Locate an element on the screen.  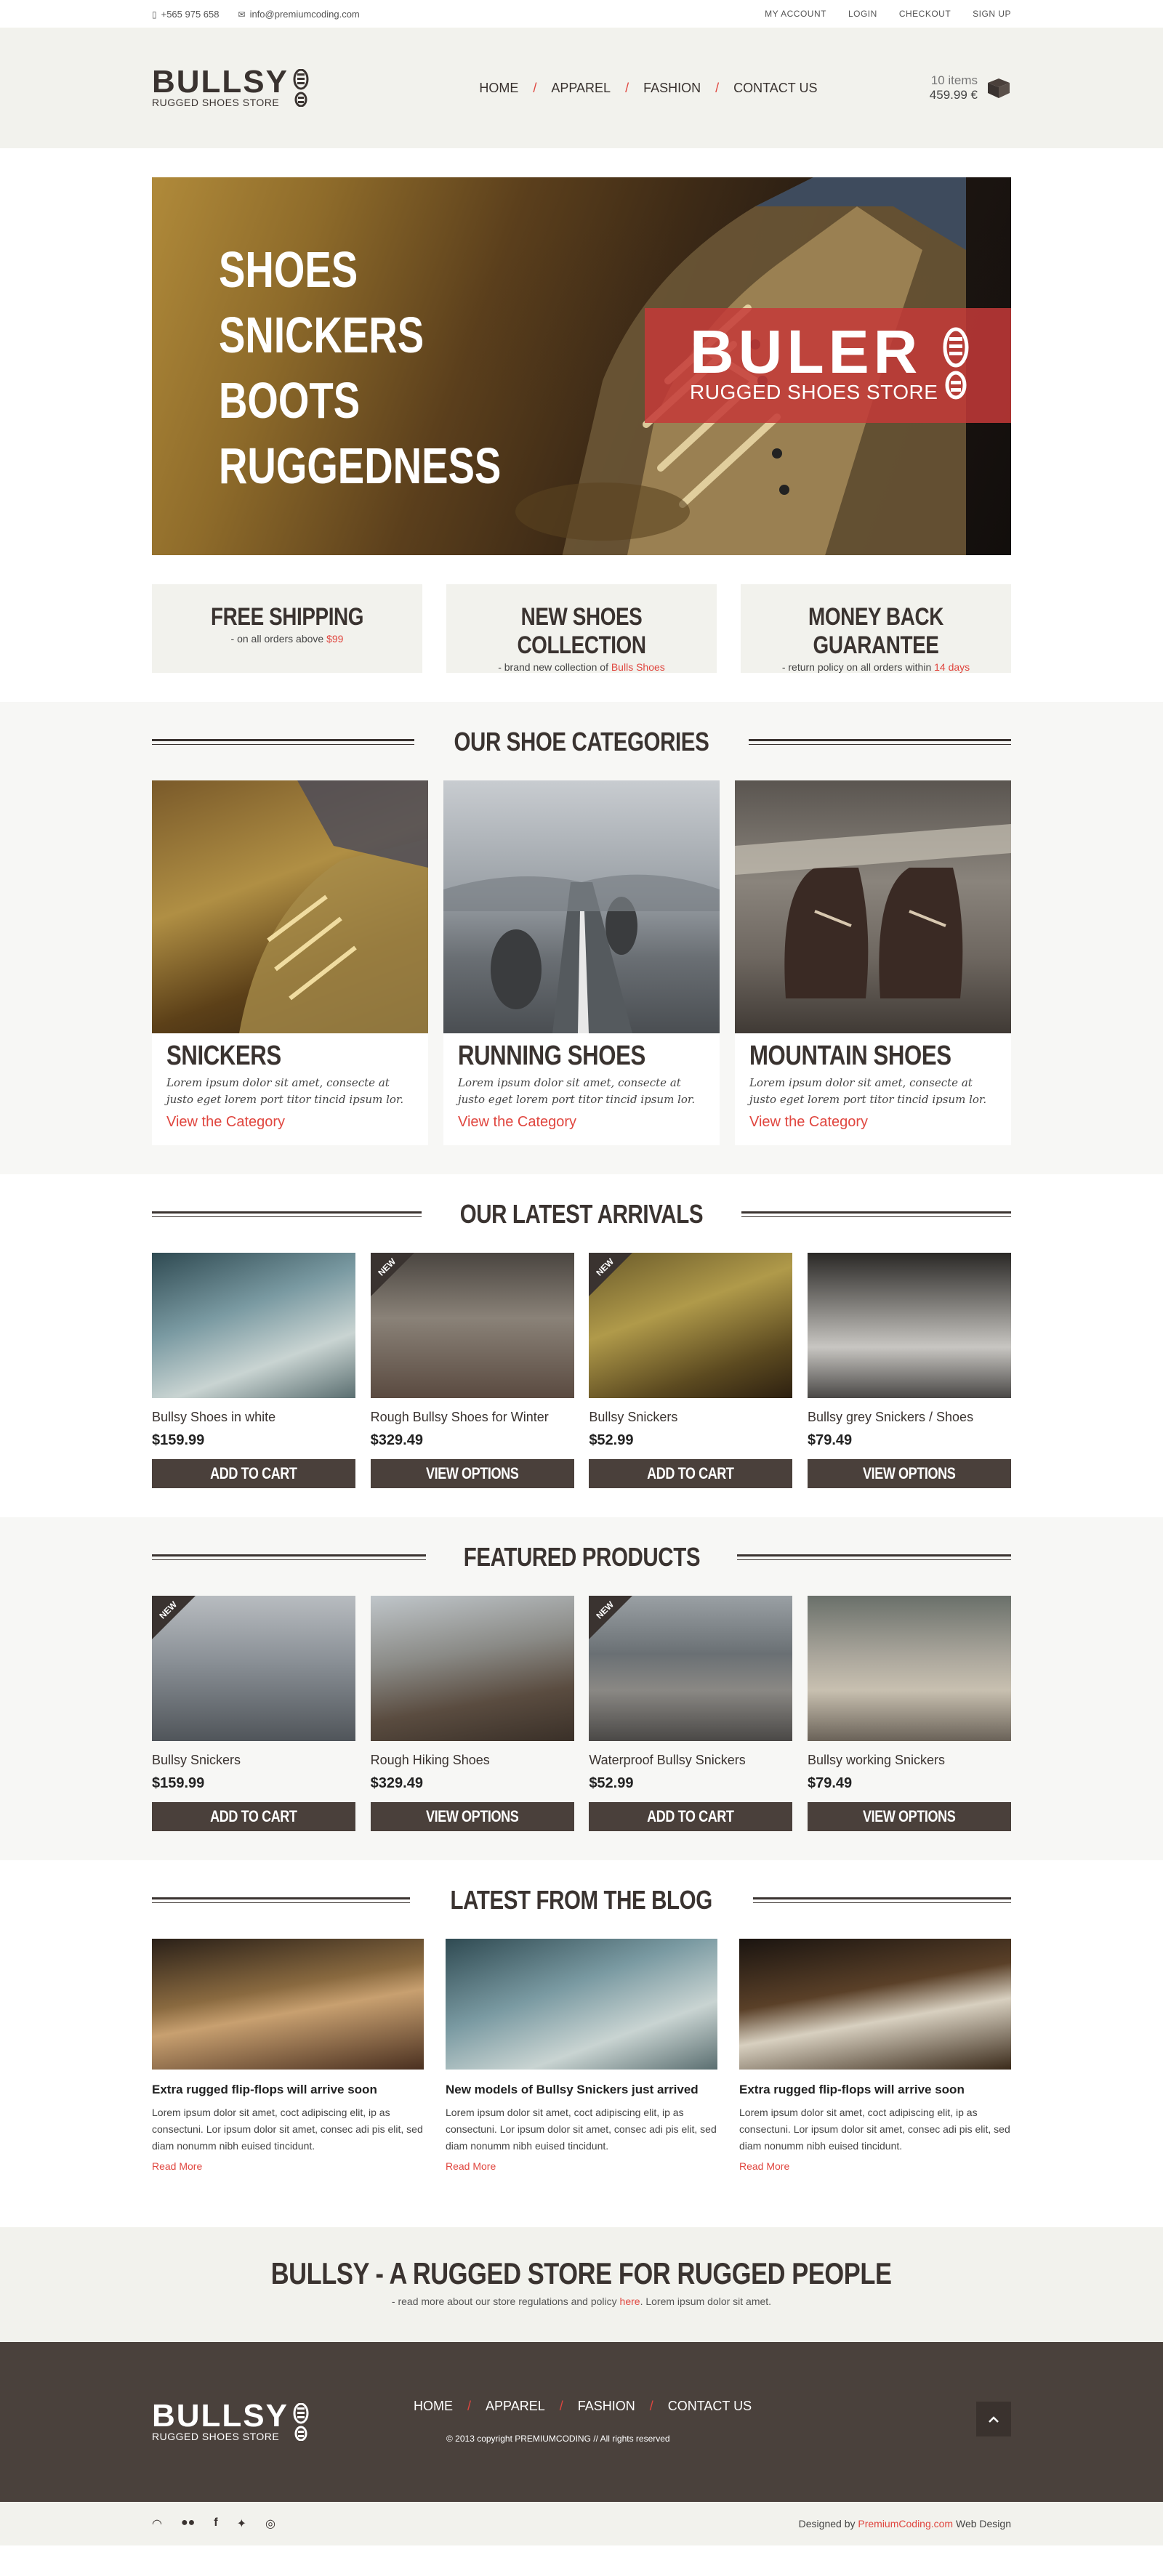
boot-print-icon is located at coordinates (301, 2422).